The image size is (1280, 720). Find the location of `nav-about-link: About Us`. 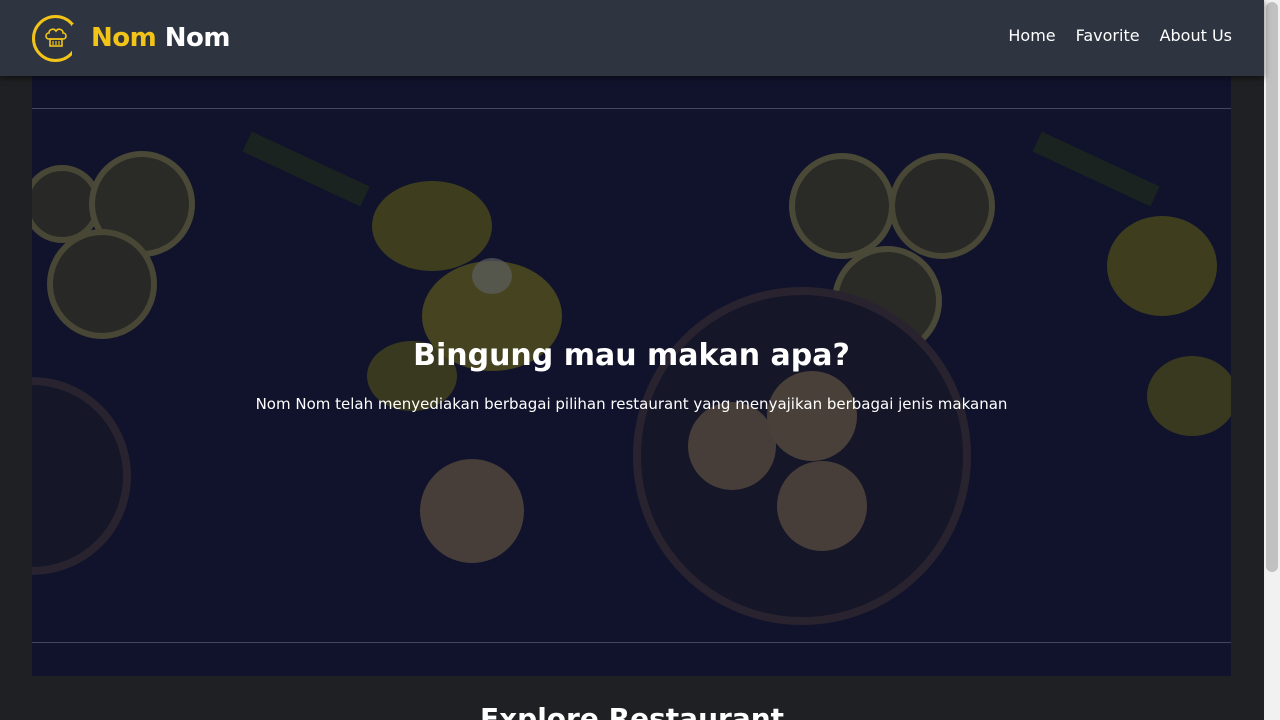

nav-about-link: About Us is located at coordinates (1196, 35).